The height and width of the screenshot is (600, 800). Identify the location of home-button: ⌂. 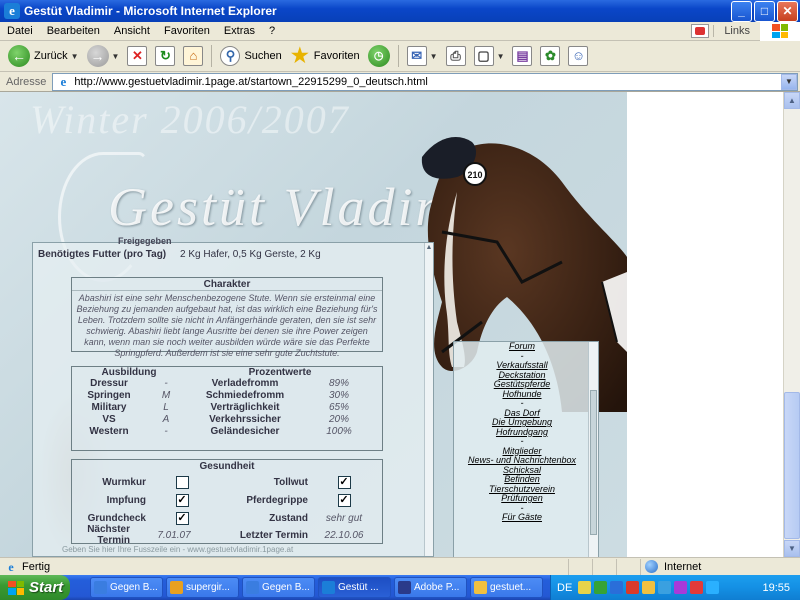
(193, 56).